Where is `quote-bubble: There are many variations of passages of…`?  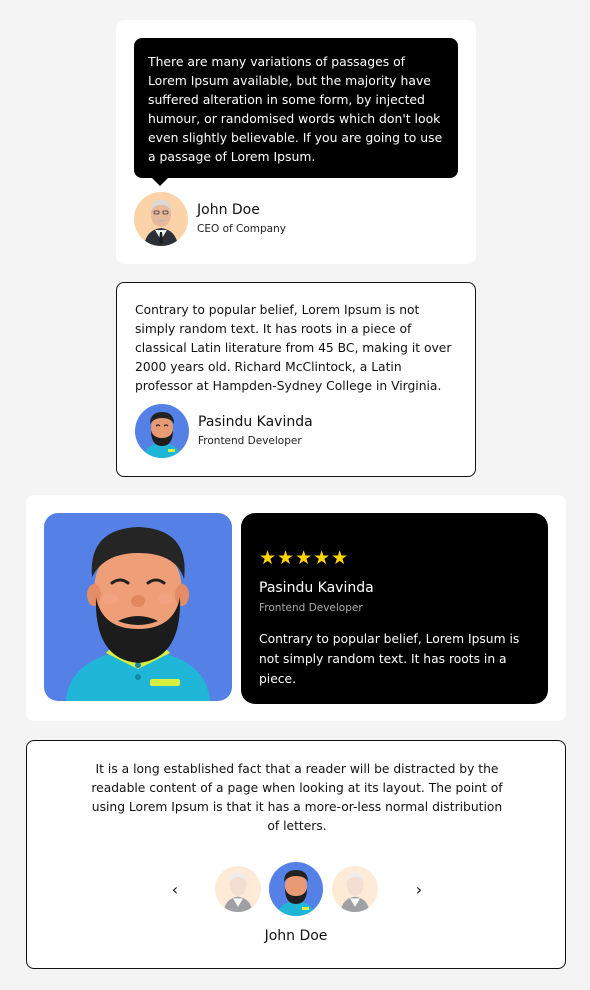
quote-bubble: There are many variations of passages of… is located at coordinates (296, 112).